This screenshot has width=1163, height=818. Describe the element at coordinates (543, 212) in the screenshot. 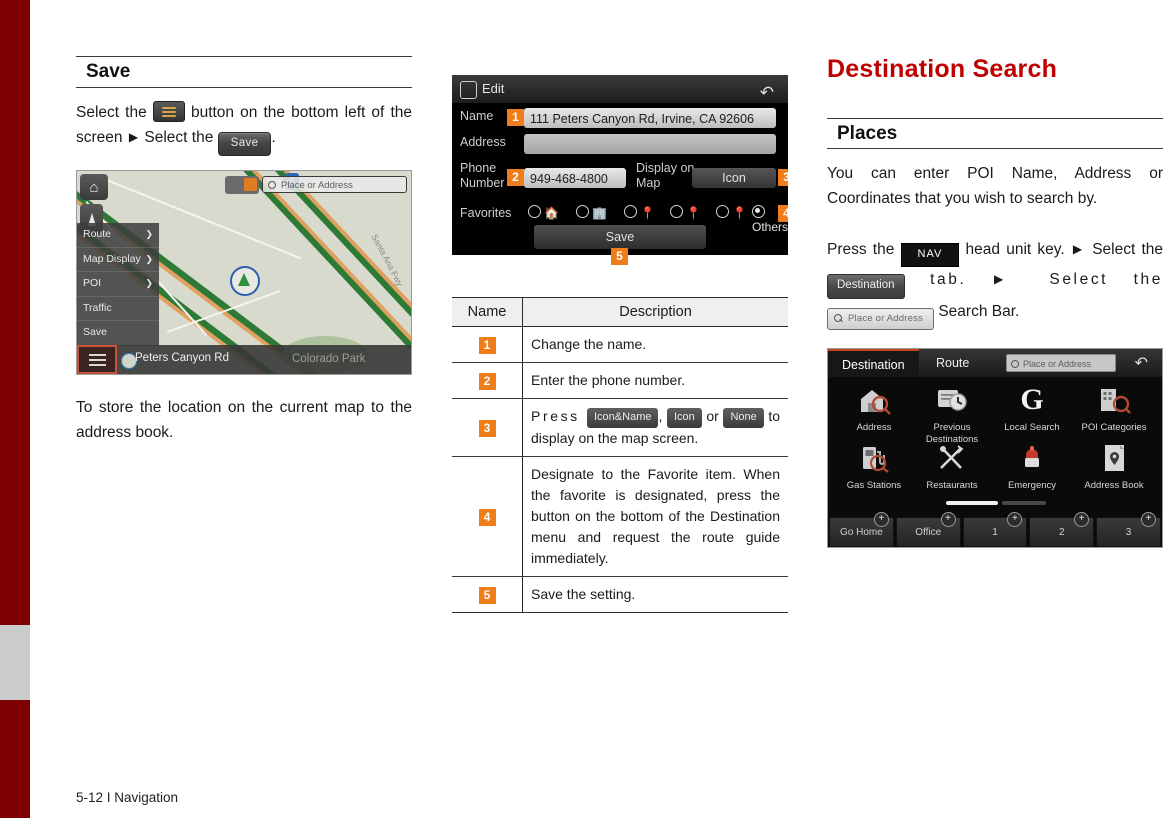

I see `favorite-option-home: 🏠` at that location.